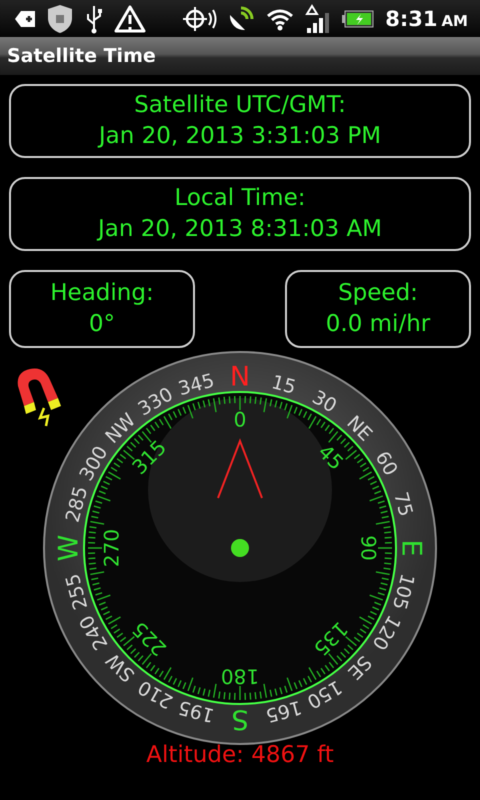 The width and height of the screenshot is (480, 800). I want to click on app-title: Satellite Time, so click(81, 56).